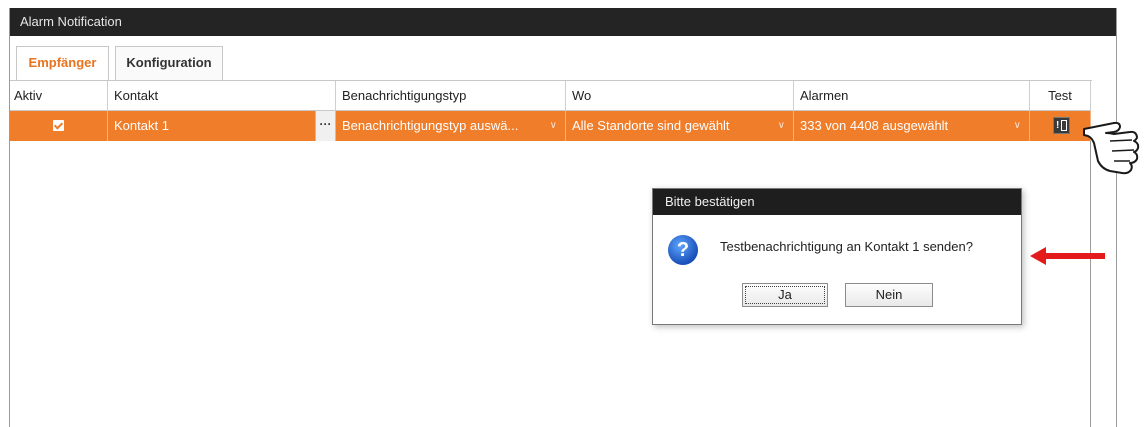  I want to click on wo-select: Alle Standorte sind gewählt ∨, so click(680, 126).